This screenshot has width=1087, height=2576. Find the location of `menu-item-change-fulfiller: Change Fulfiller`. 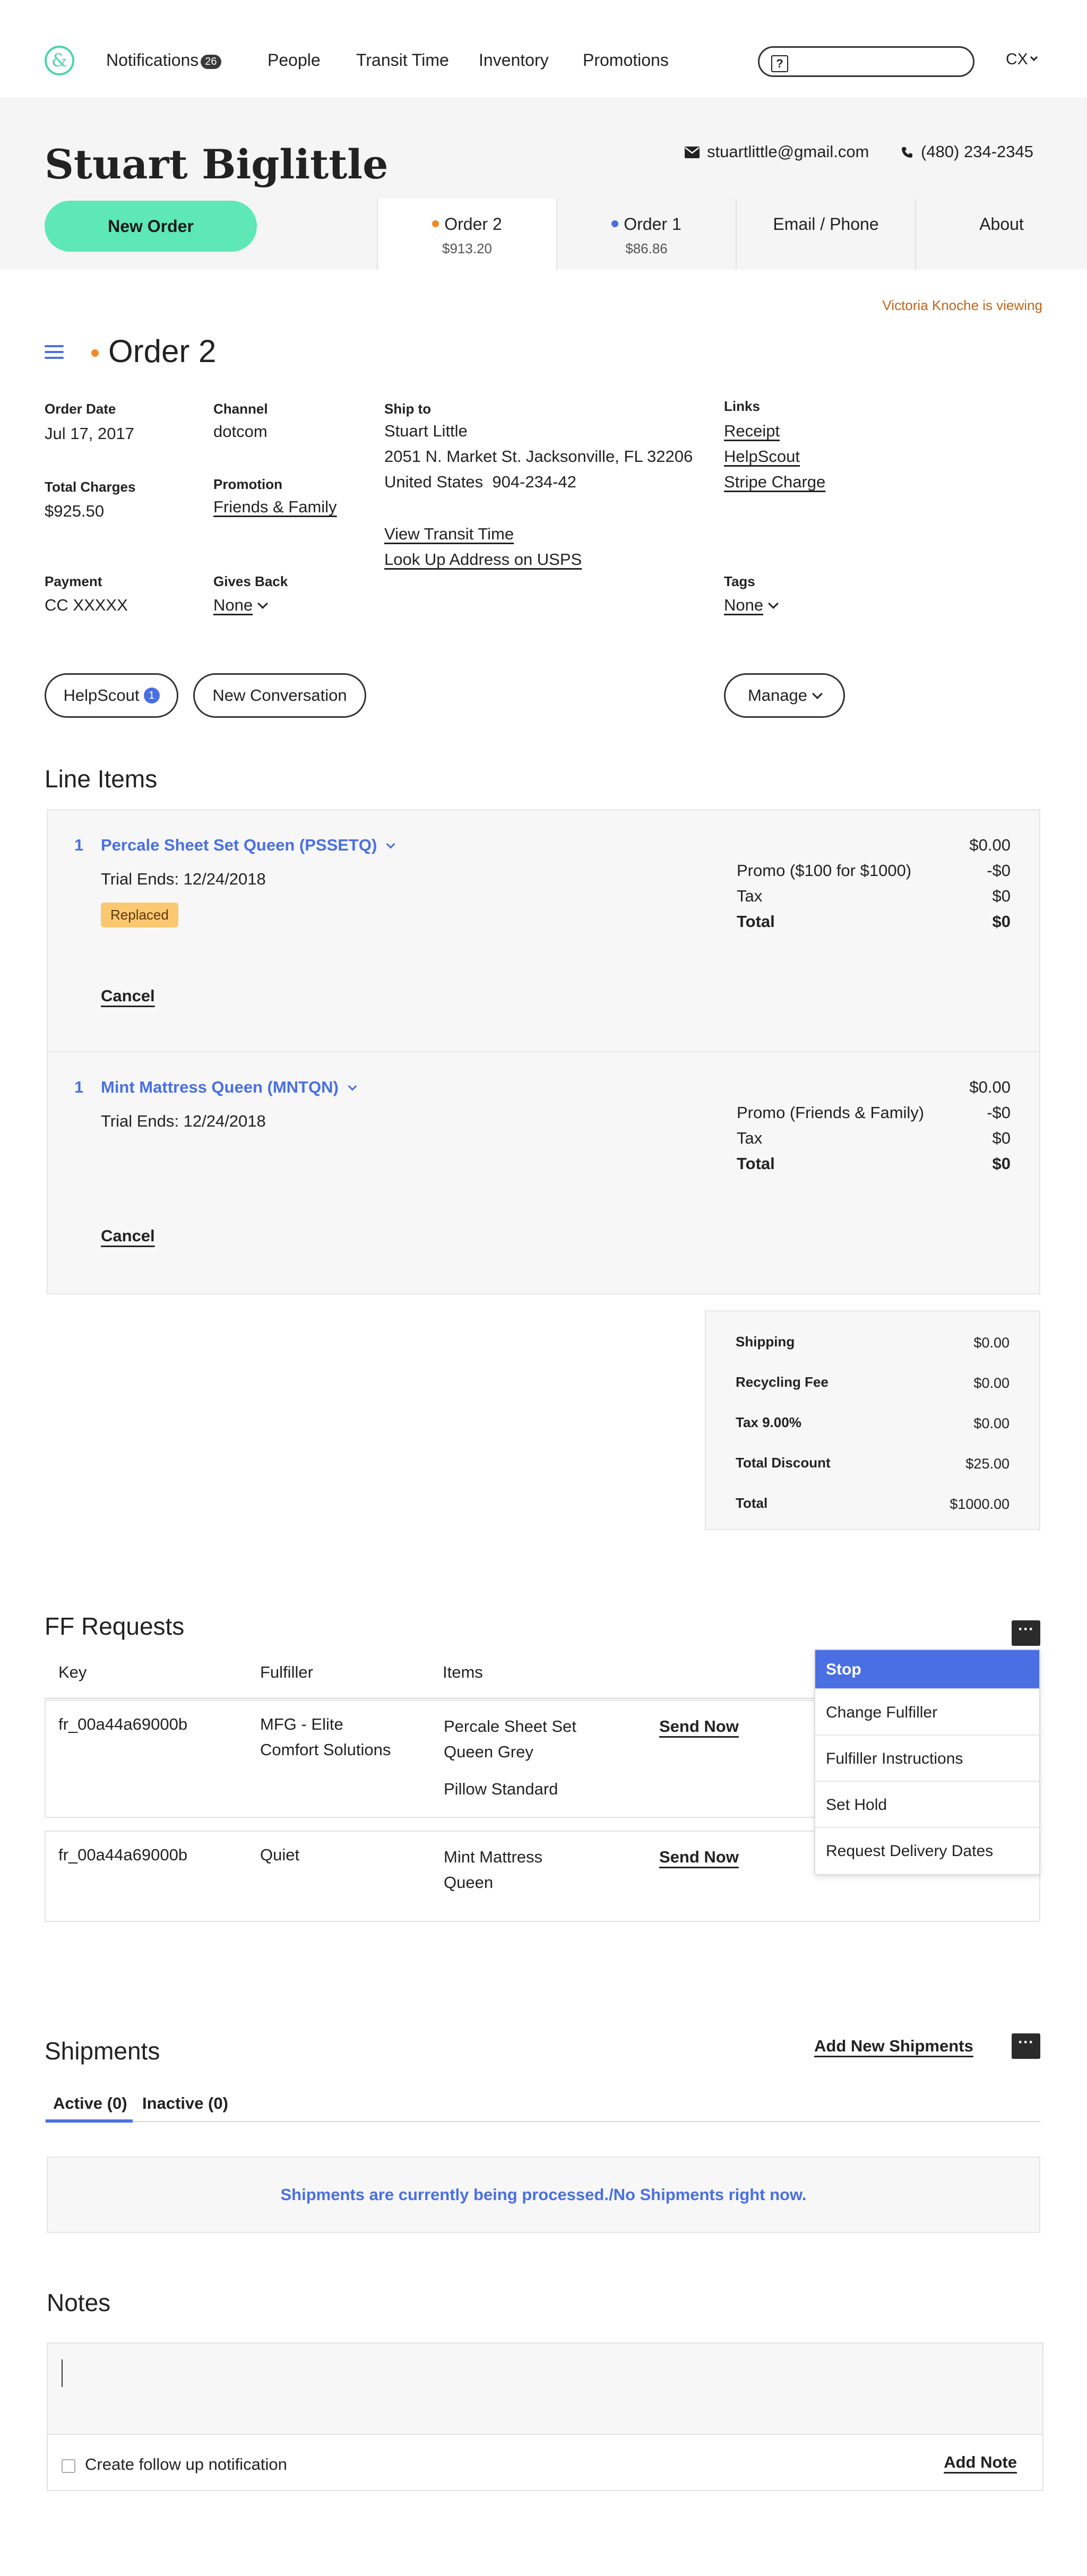

menu-item-change-fulfiller: Change Fulfiller is located at coordinates (927, 1712).